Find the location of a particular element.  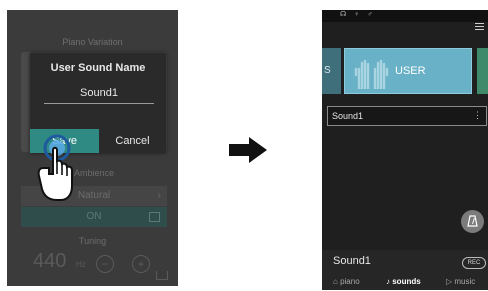

settings-icon is located at coordinates (154, 217).